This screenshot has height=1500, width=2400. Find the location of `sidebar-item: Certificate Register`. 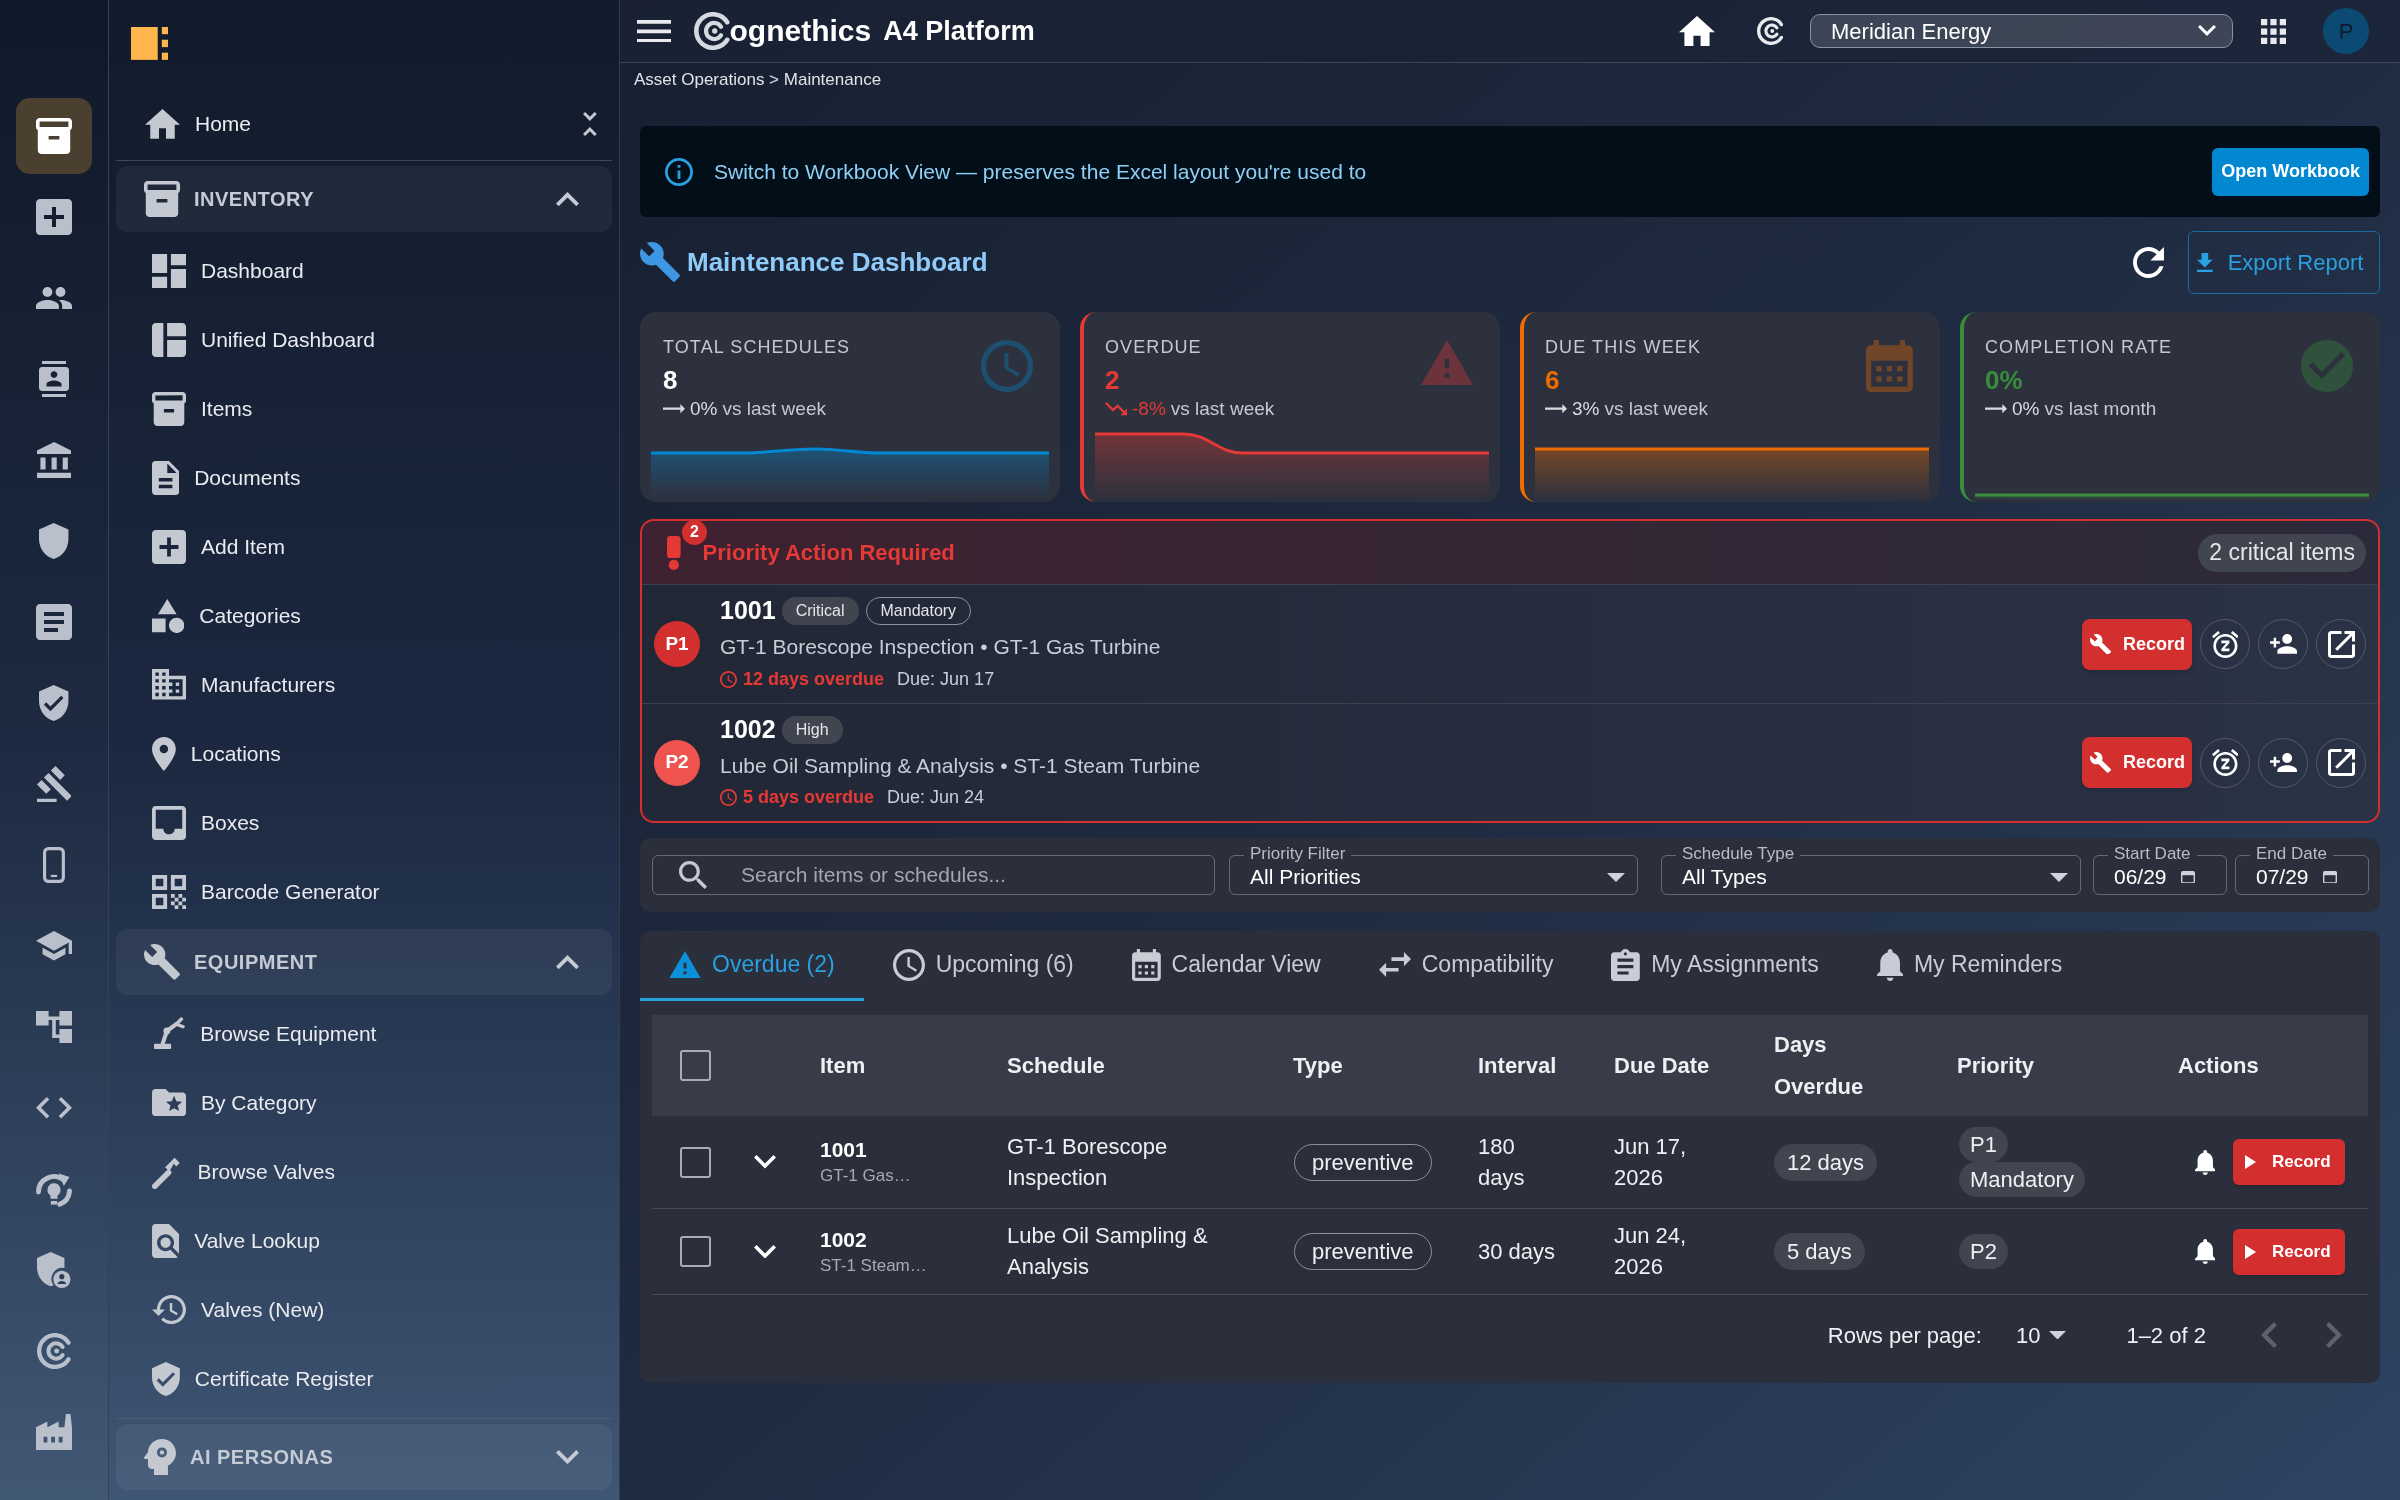

sidebar-item: Certificate Register is located at coordinates (263, 1378).